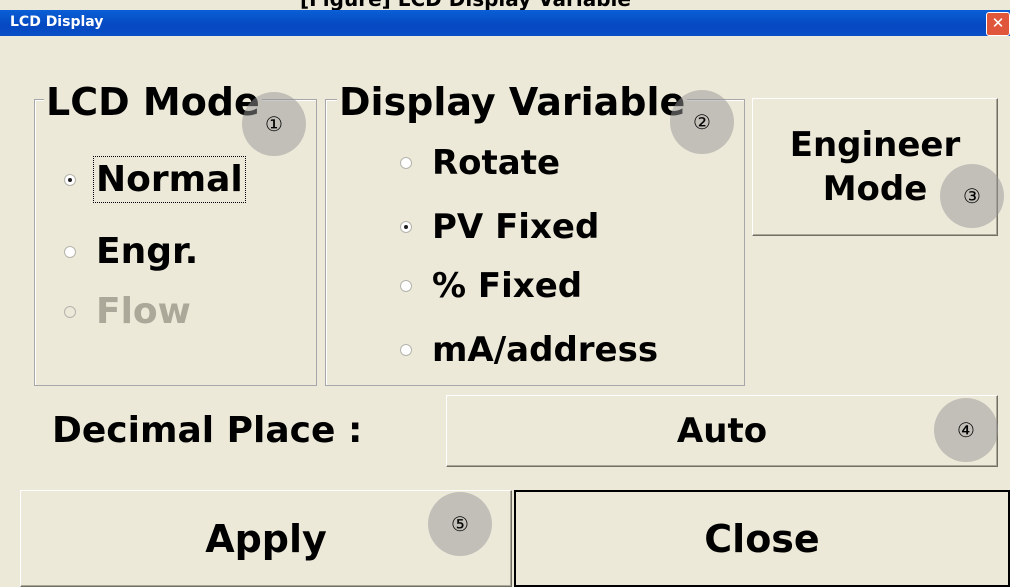 Image resolution: width=1010 pixels, height=587 pixels. Describe the element at coordinates (70, 311) in the screenshot. I see `radio-disabled-icon` at that location.